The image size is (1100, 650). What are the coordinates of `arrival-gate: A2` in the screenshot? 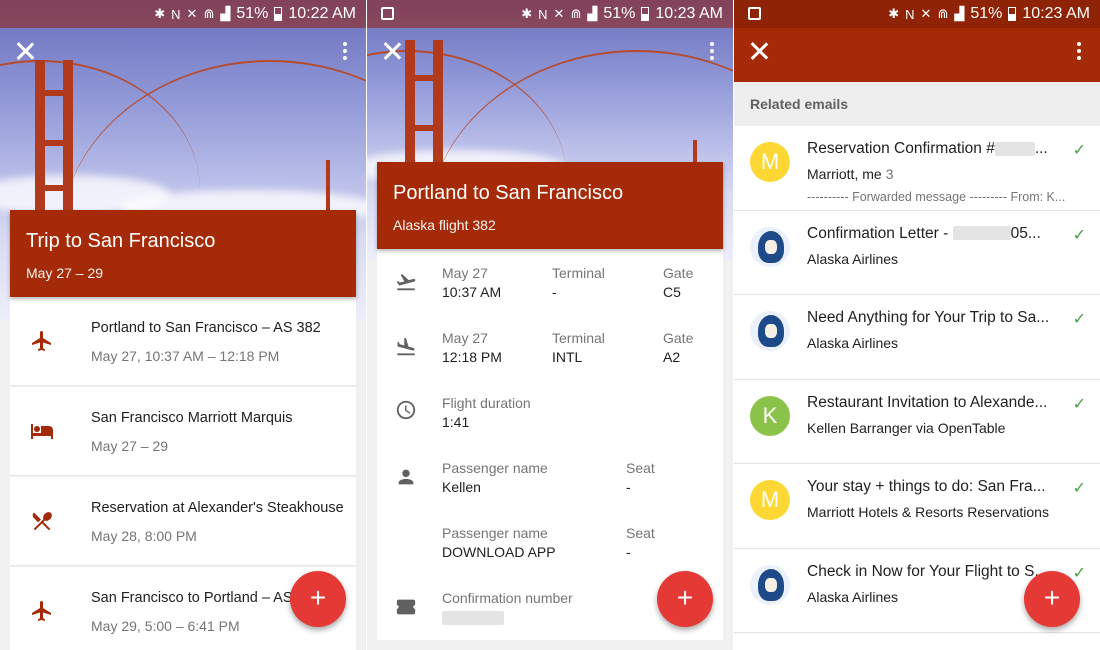 It's located at (672, 357).